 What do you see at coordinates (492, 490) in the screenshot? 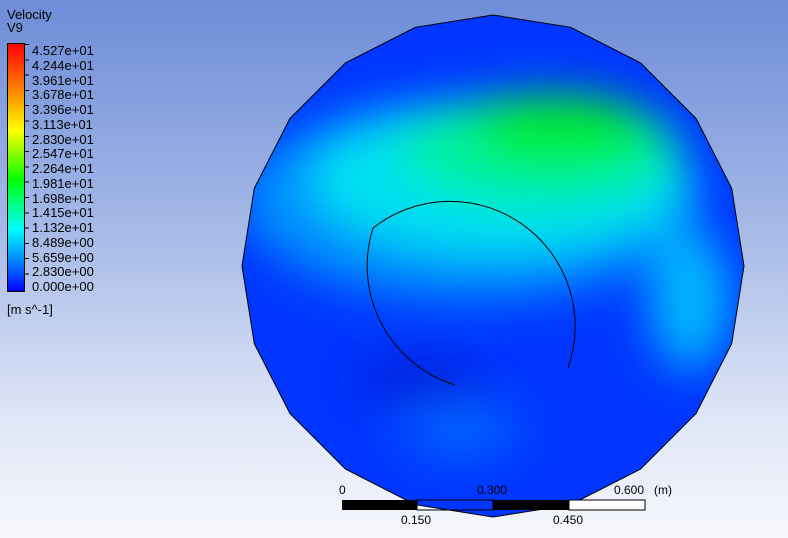
I see `scale-label: 0.300` at bounding box center [492, 490].